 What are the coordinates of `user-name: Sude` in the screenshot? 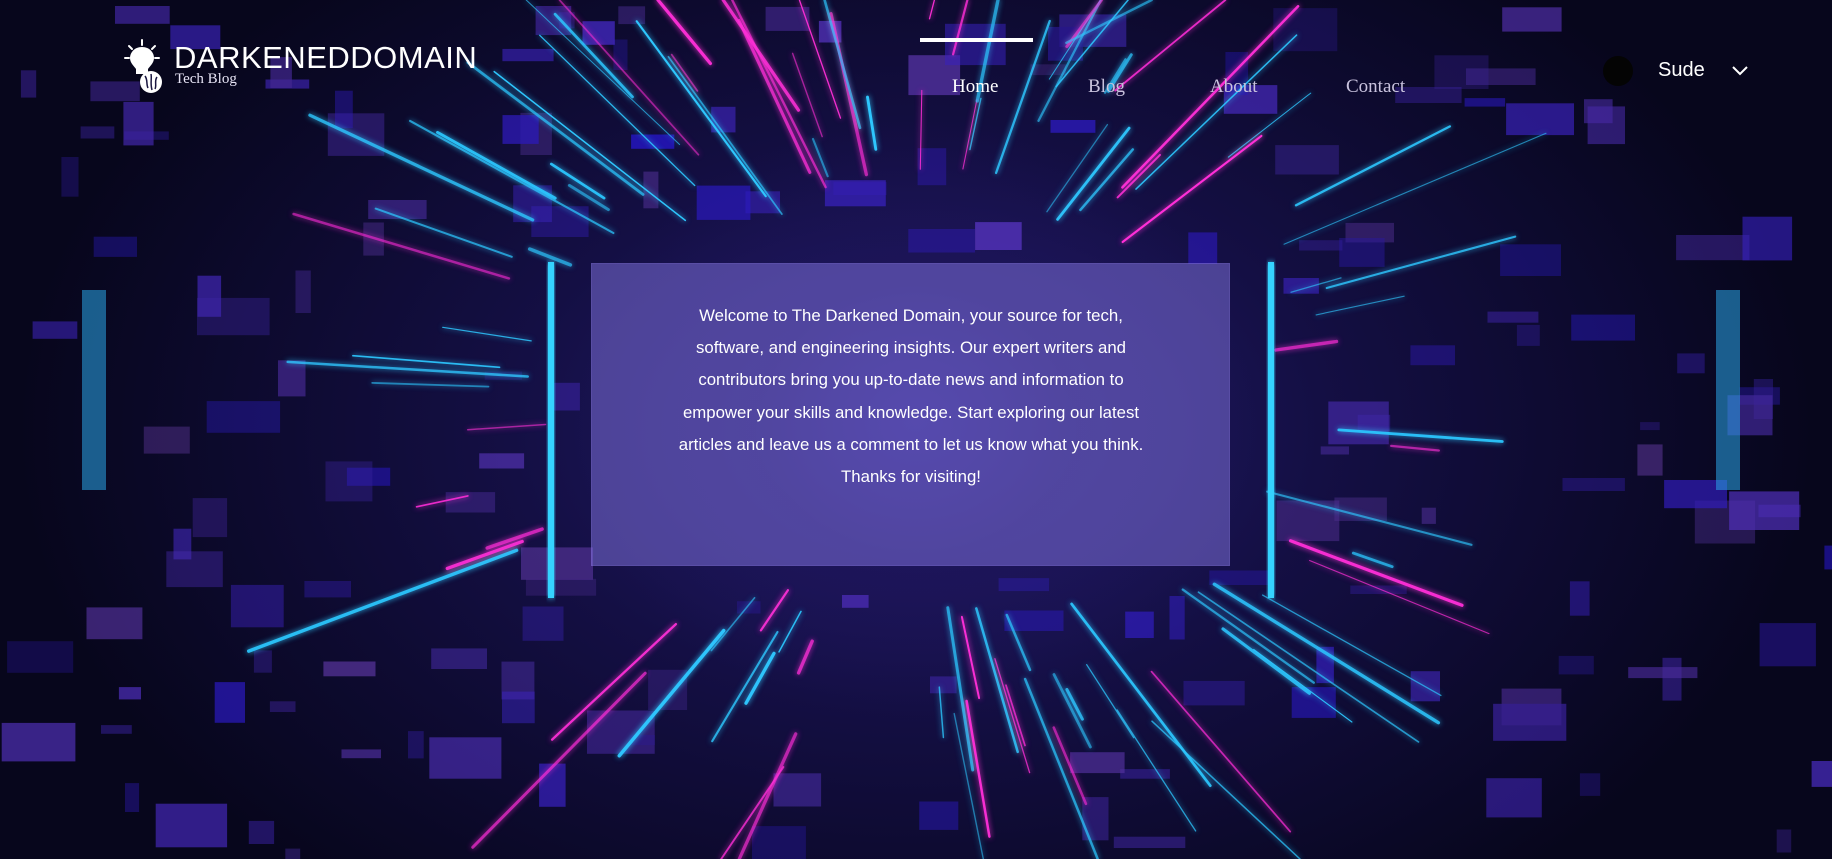 It's located at (1681, 70).